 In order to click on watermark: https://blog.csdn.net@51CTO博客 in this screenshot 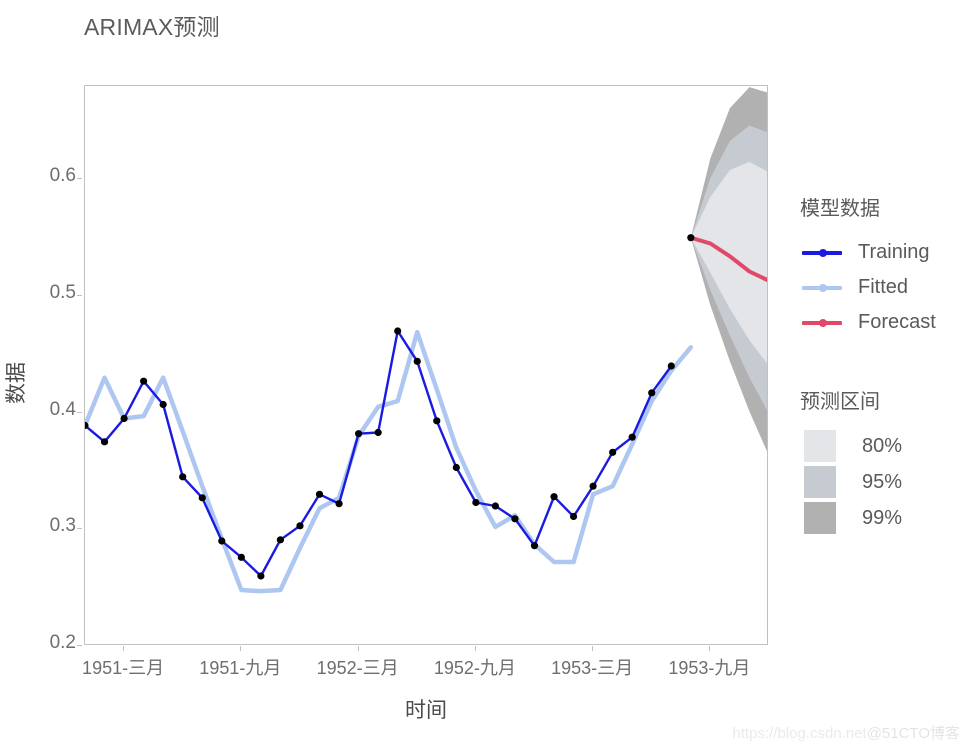, I will do `click(846, 732)`.